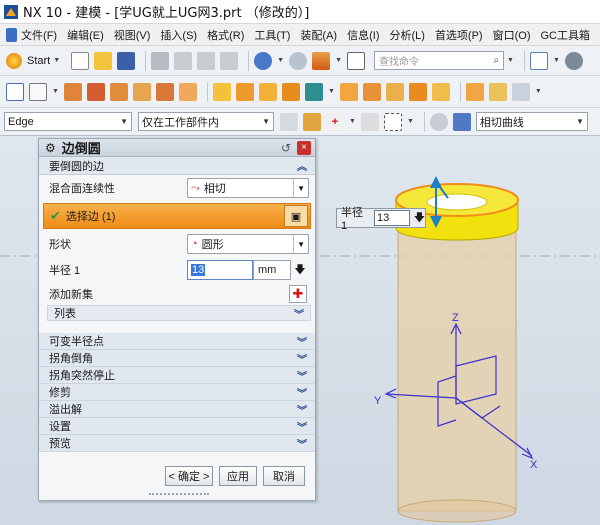  Describe the element at coordinates (392, 121) in the screenshot. I see `selection-box-icon` at that location.